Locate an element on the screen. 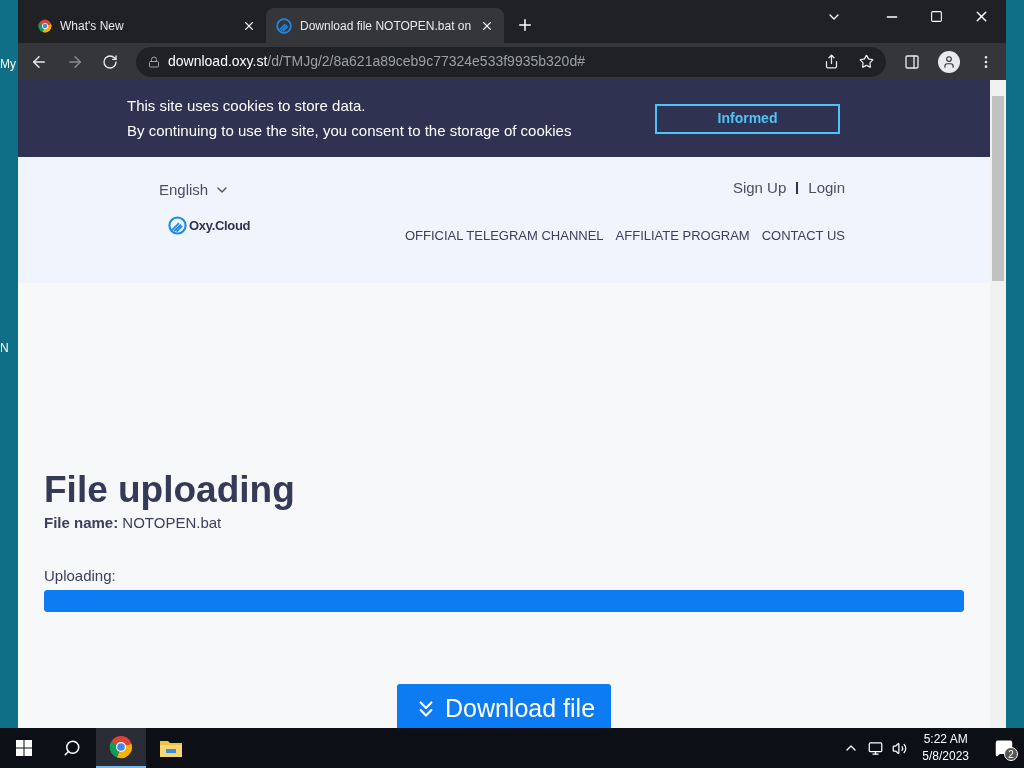 The image size is (1024, 768). progress-label: Uploading: is located at coordinates (80, 575).